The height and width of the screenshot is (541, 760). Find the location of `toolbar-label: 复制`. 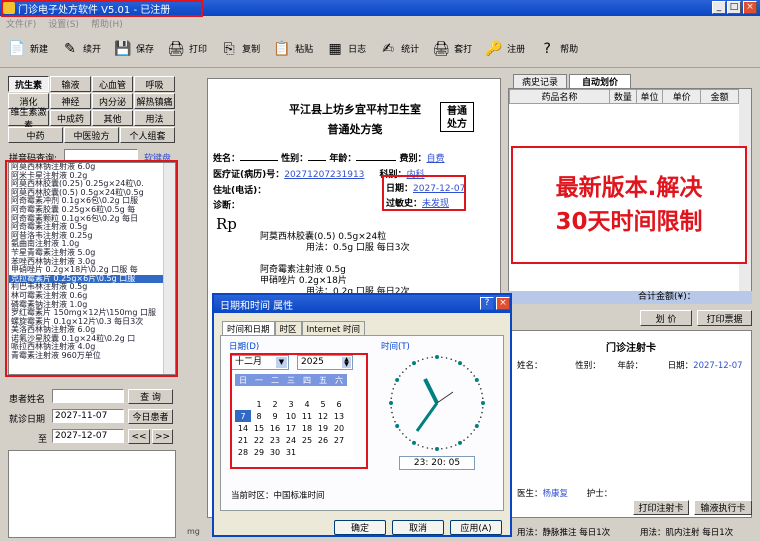

toolbar-label: 复制 is located at coordinates (251, 50).